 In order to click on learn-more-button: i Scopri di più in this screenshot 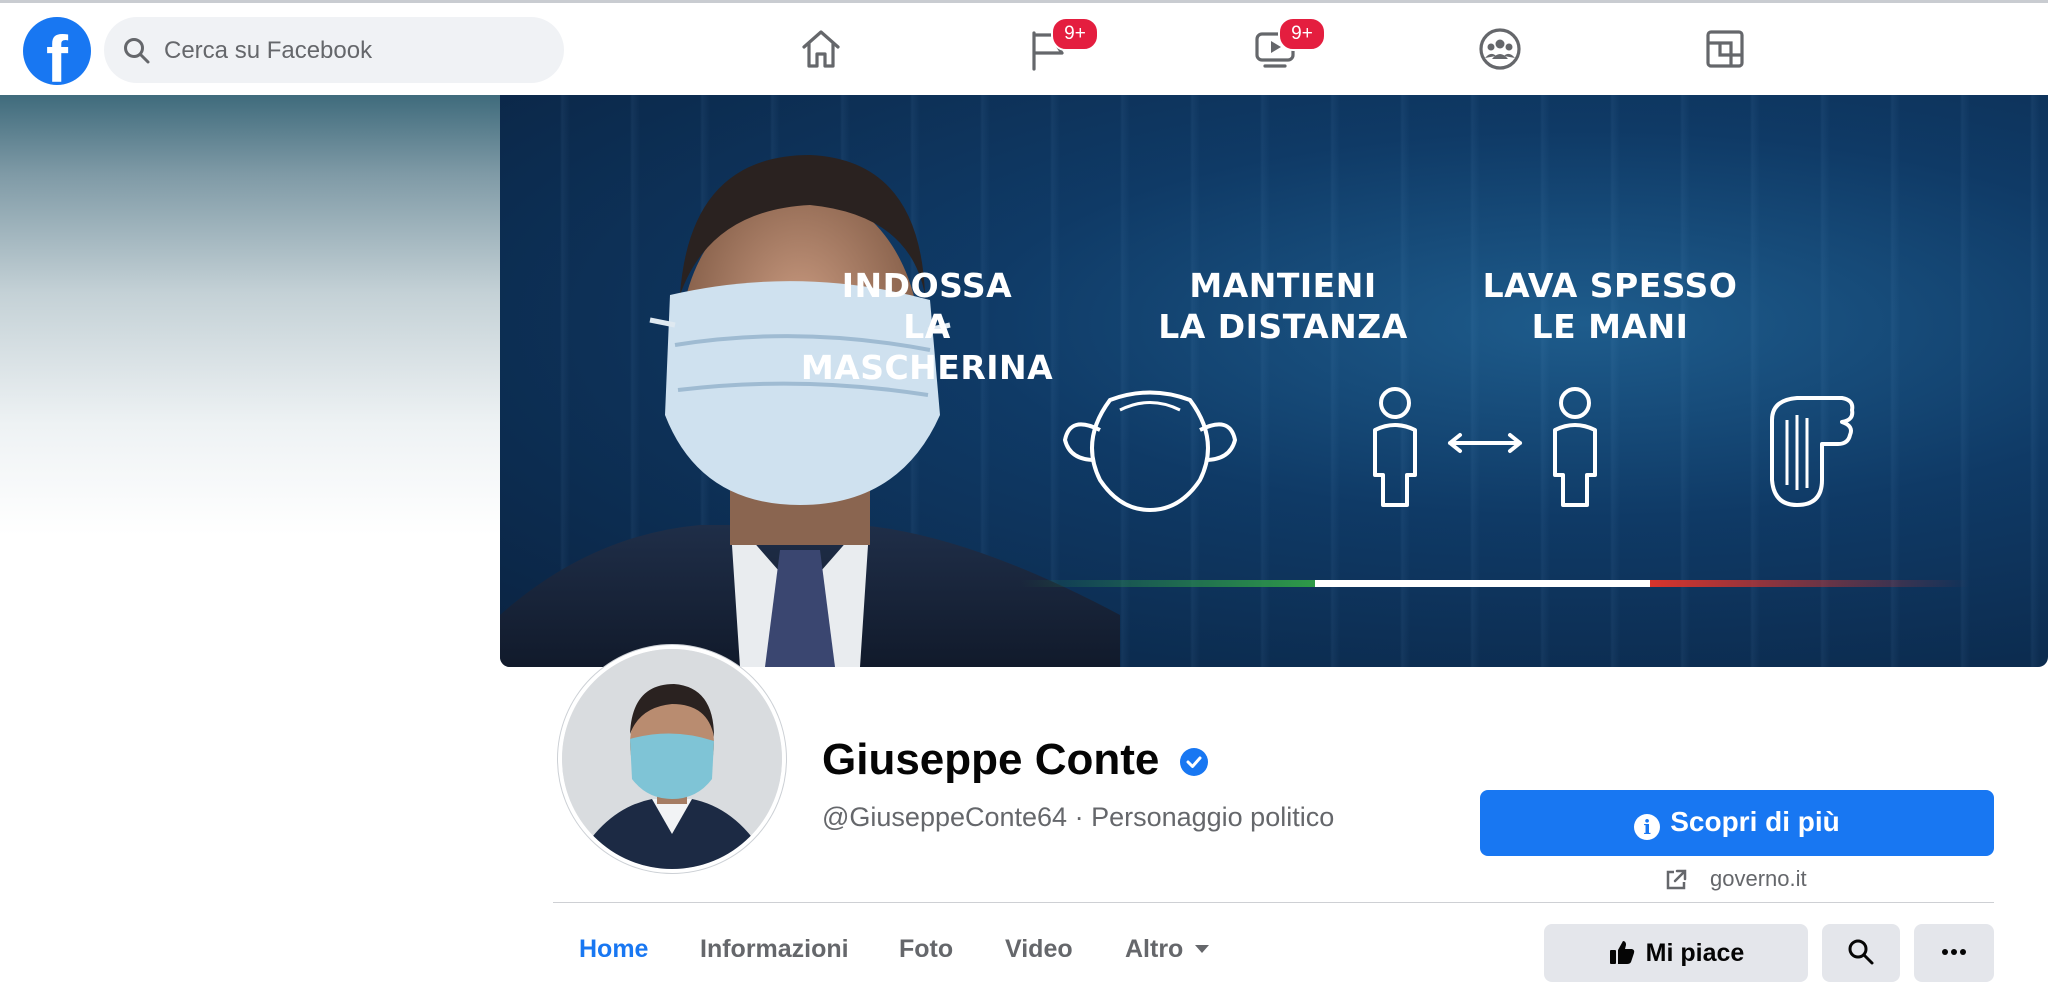, I will do `click(1737, 823)`.